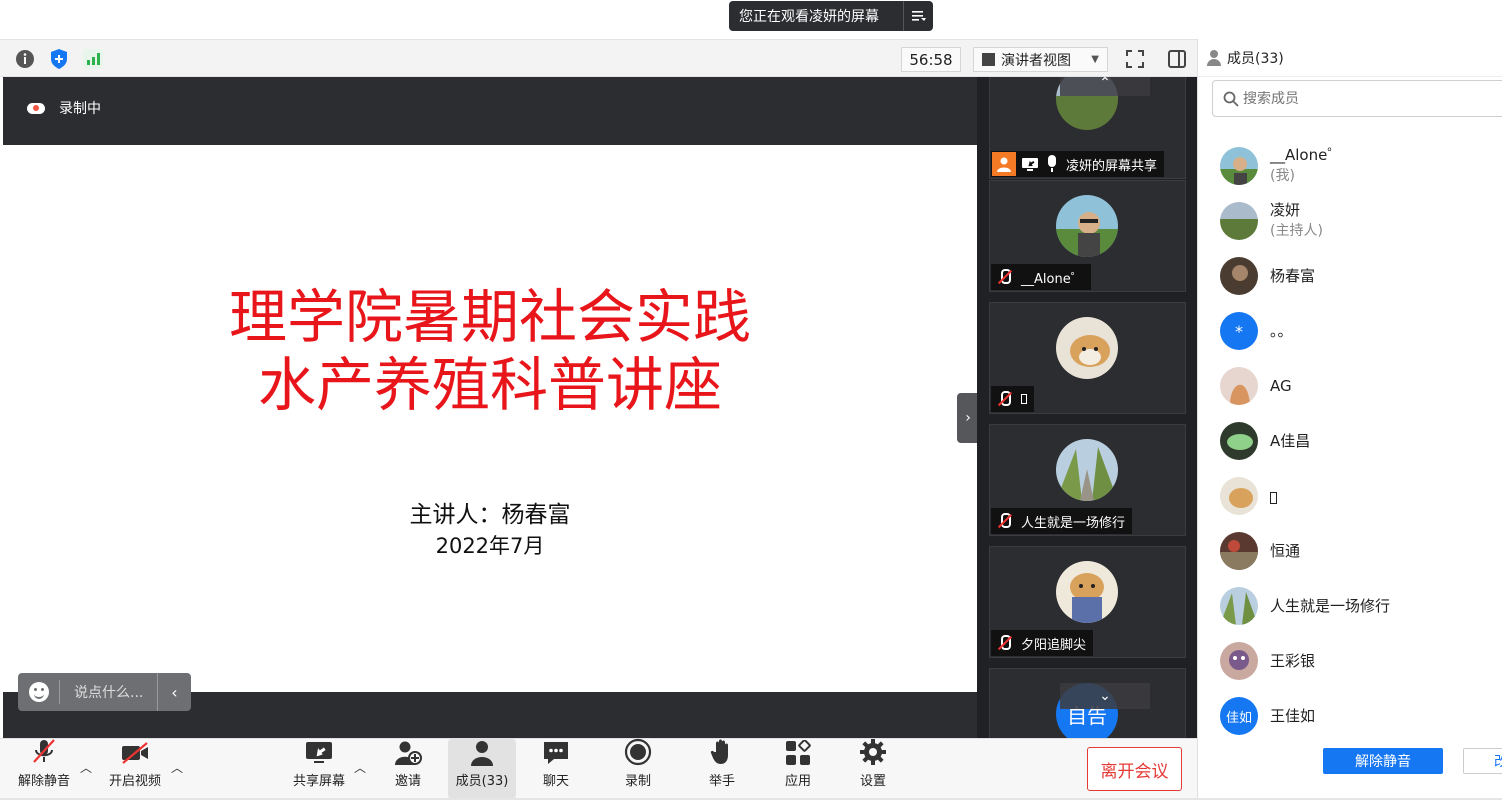 The image size is (1502, 800). I want to click on chevron-down-icon: ⌄, so click(1105, 696).